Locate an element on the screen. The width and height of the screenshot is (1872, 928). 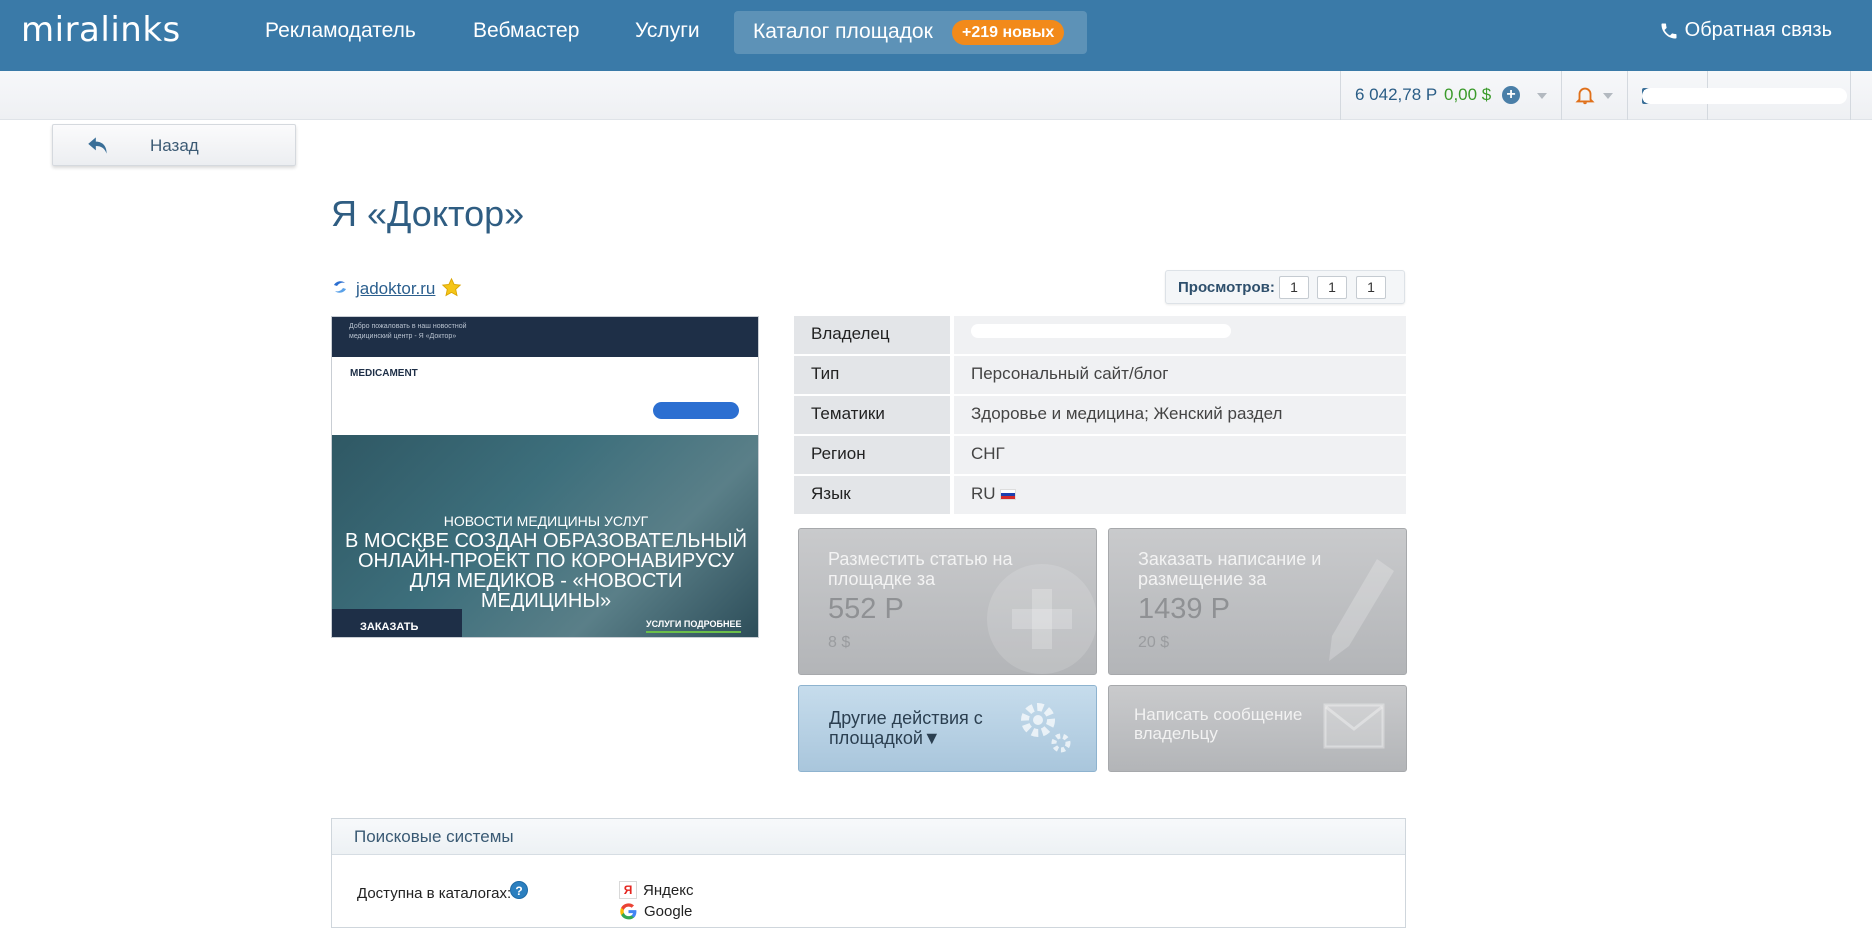
back-label: Назад is located at coordinates (174, 145).